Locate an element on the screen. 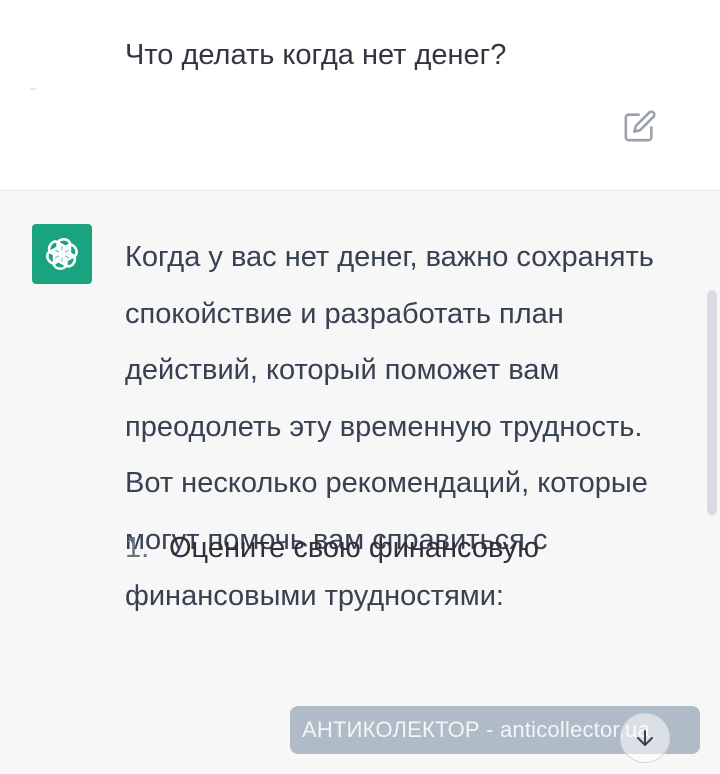  recommendation-list: 1. Оцените свою финансовую is located at coordinates (332, 548).